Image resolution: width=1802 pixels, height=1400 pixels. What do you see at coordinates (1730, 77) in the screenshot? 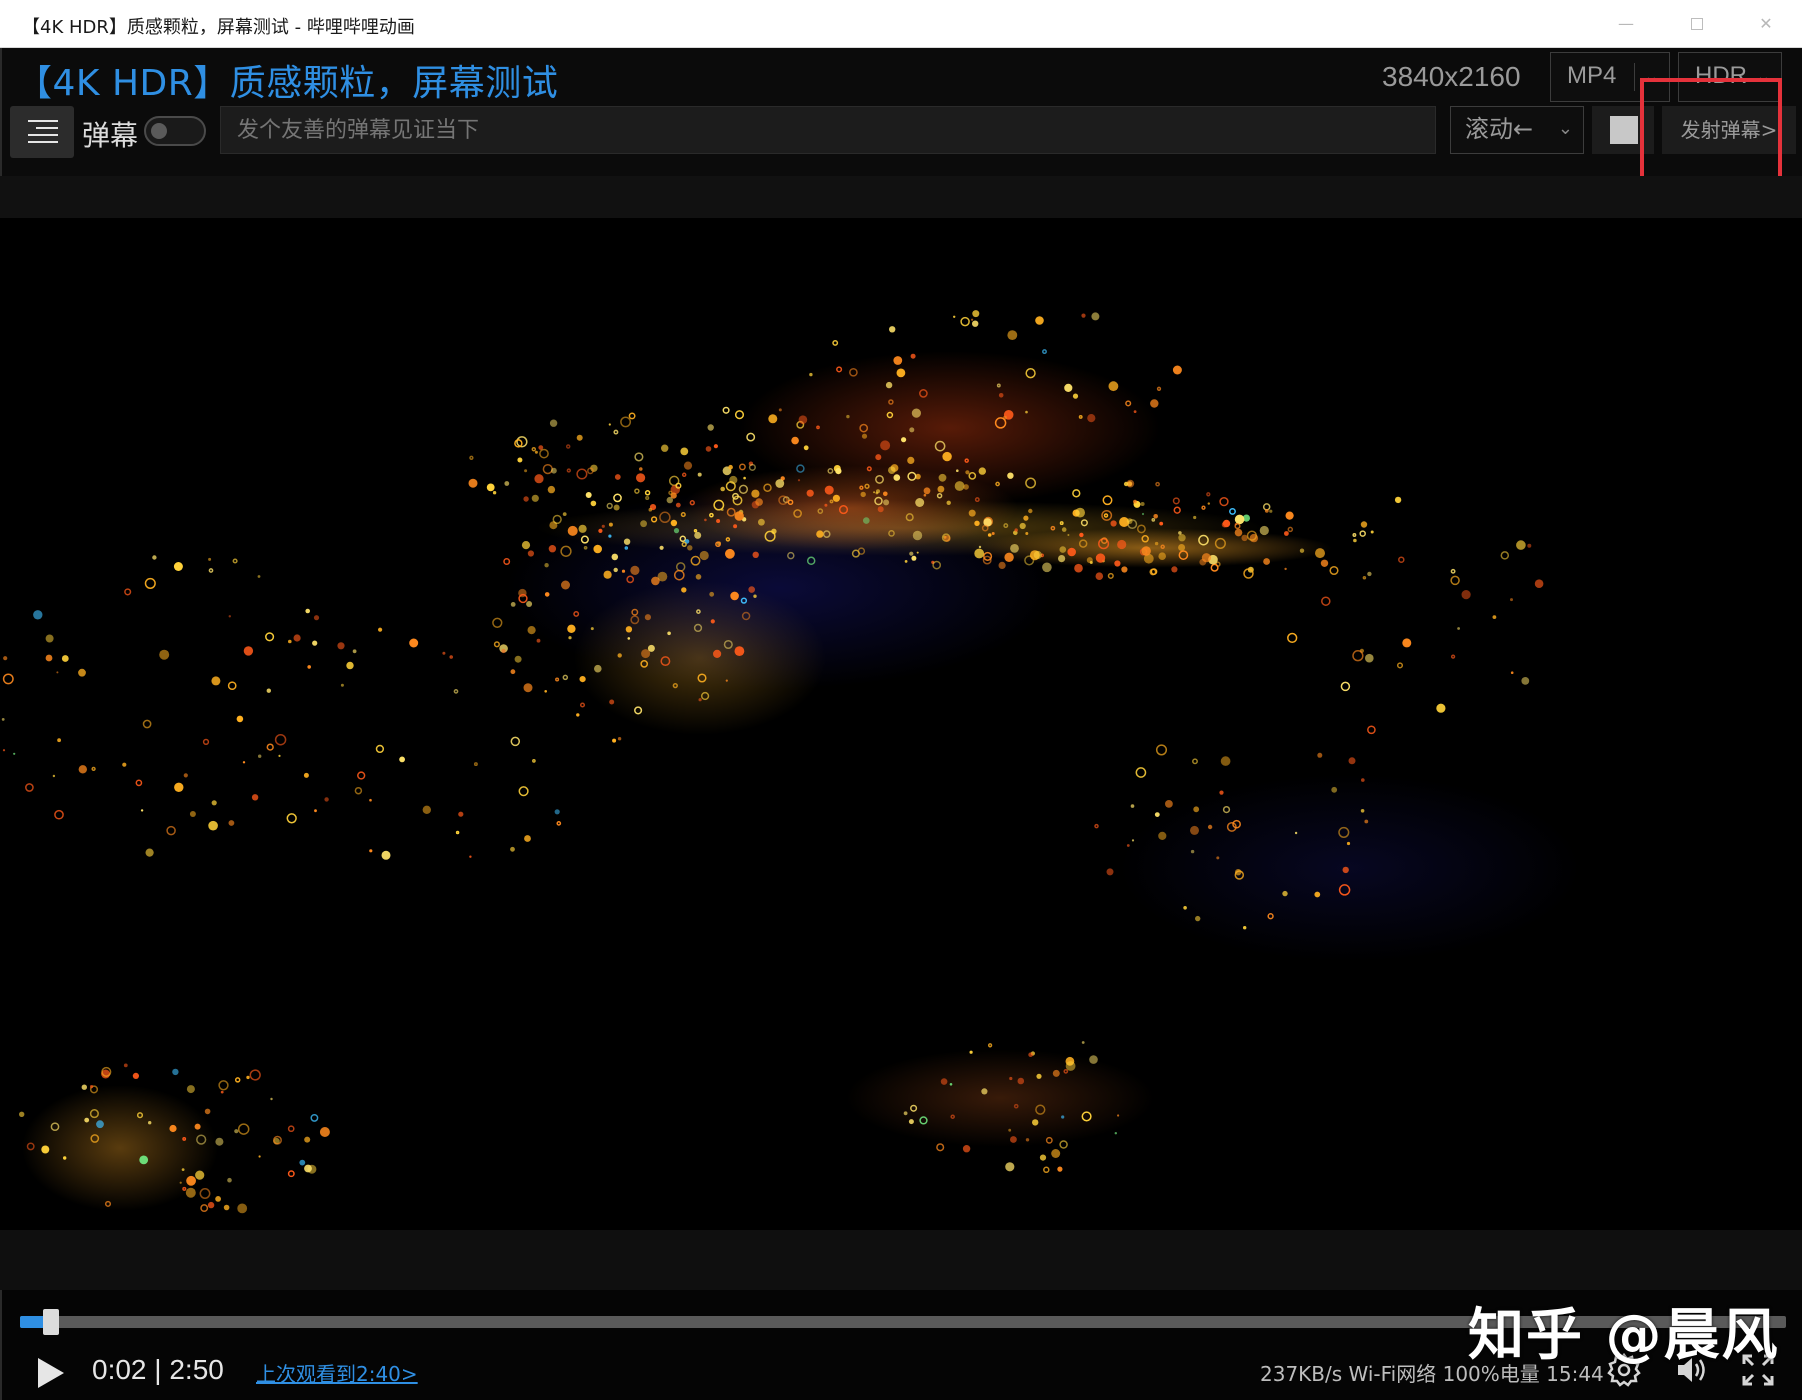
I see `hdr-select: HDR ⌄` at bounding box center [1730, 77].